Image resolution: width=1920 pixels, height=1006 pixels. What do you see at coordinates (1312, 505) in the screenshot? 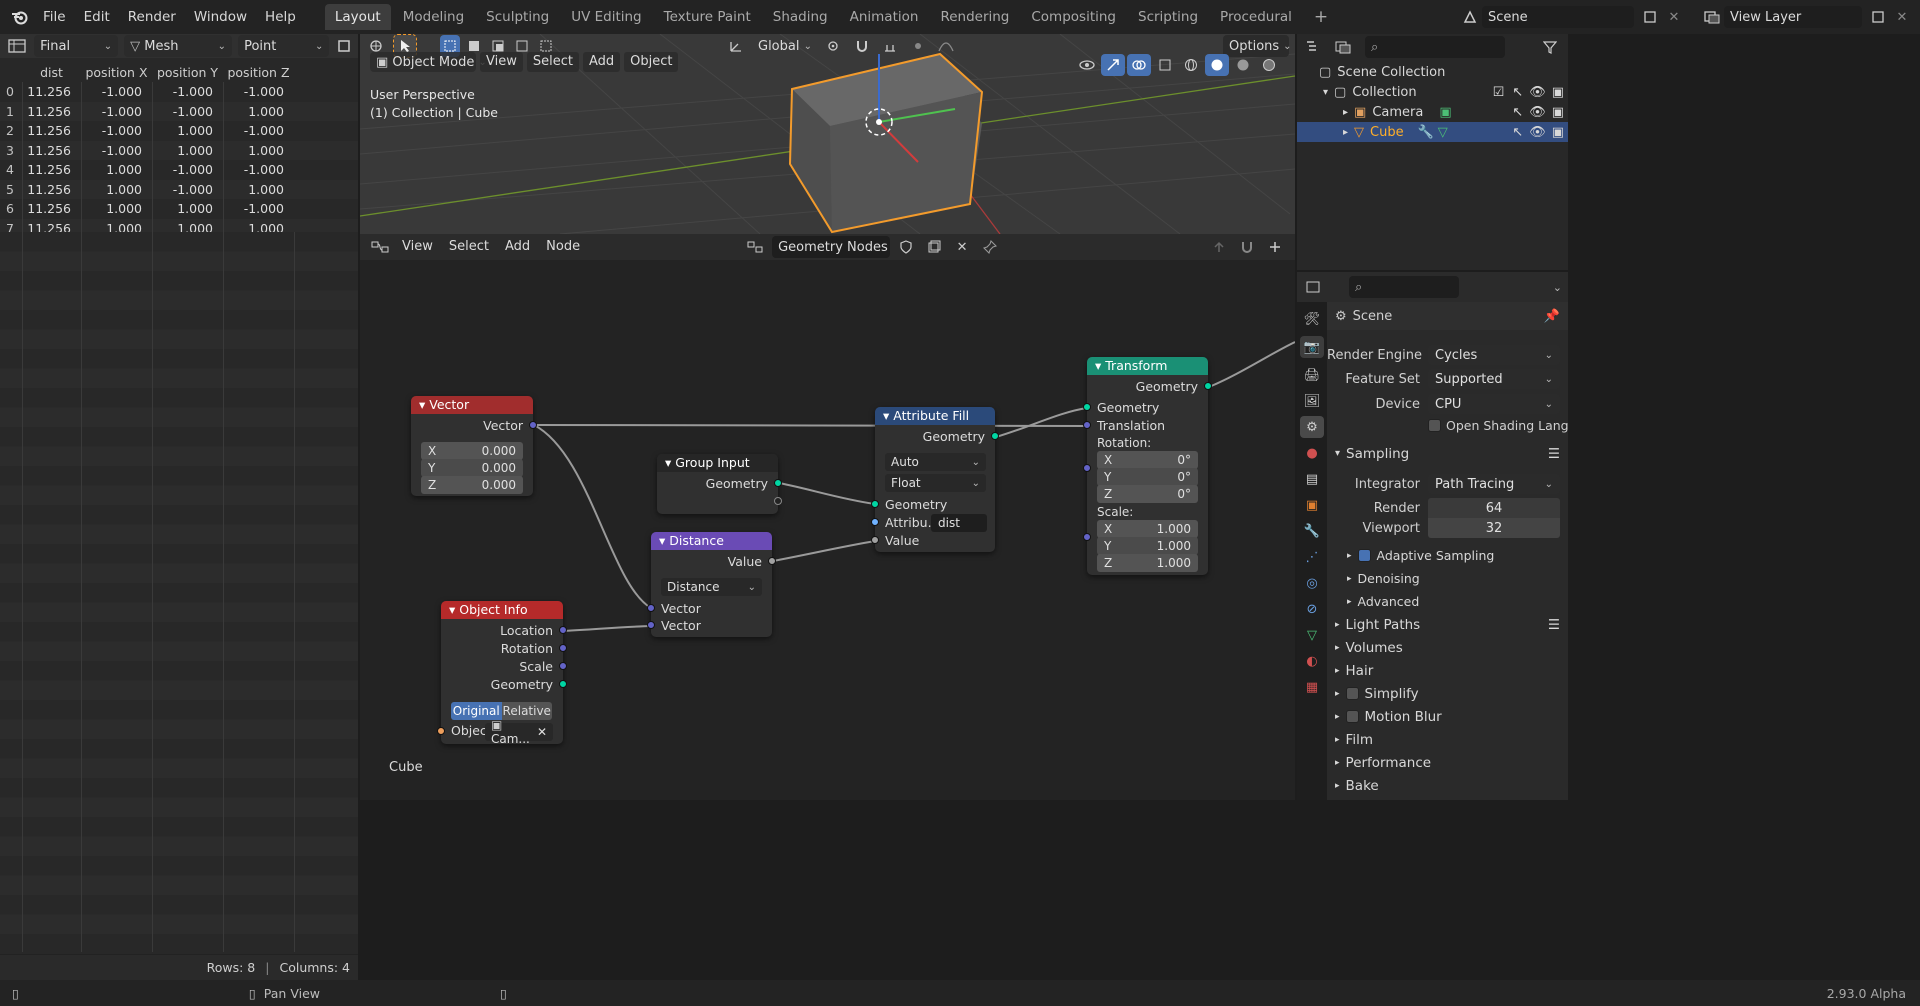
I see `object-tab-icon: ▣` at bounding box center [1312, 505].